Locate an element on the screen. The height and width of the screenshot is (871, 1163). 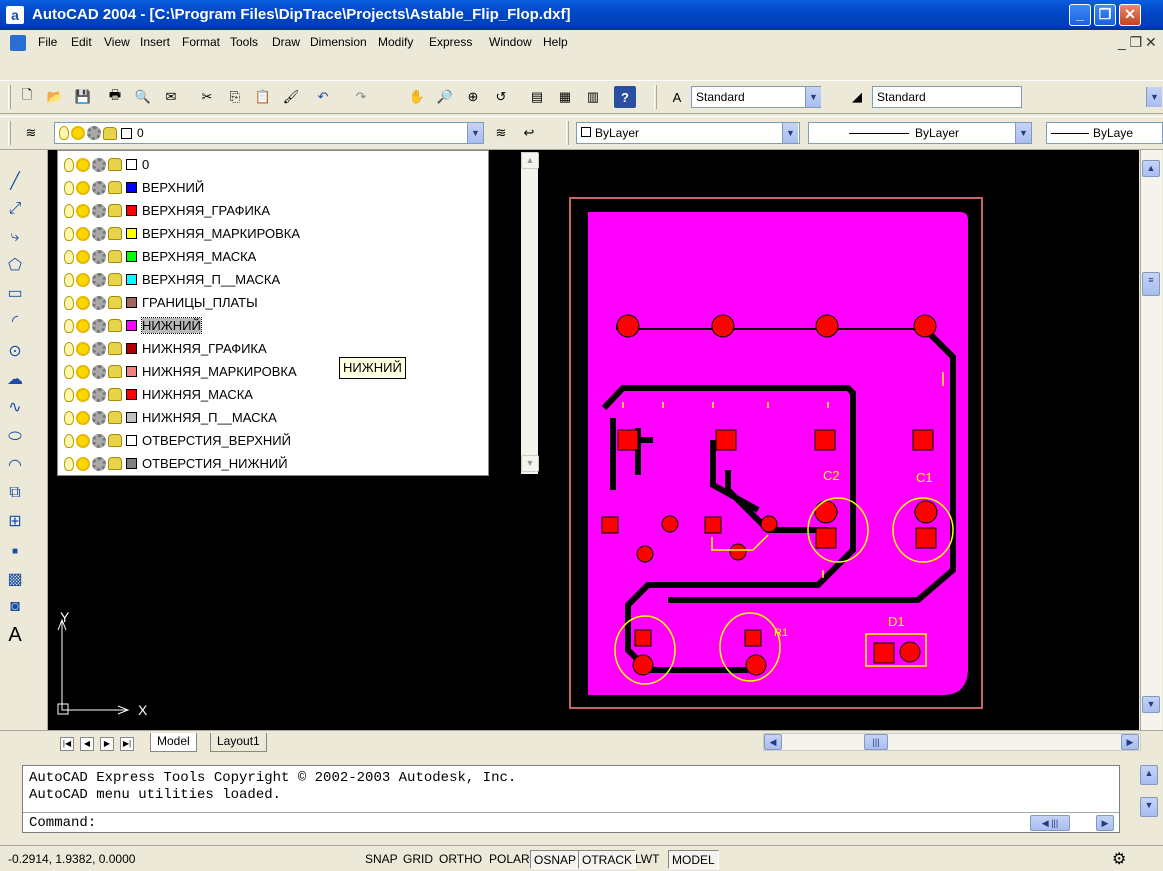
pan-icon: ✋ is located at coordinates (417, 97).